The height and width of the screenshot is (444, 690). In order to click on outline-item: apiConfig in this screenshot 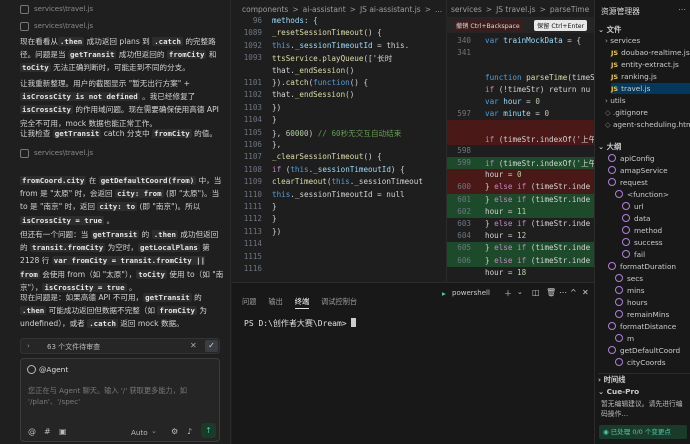, I will do `click(631, 158)`.